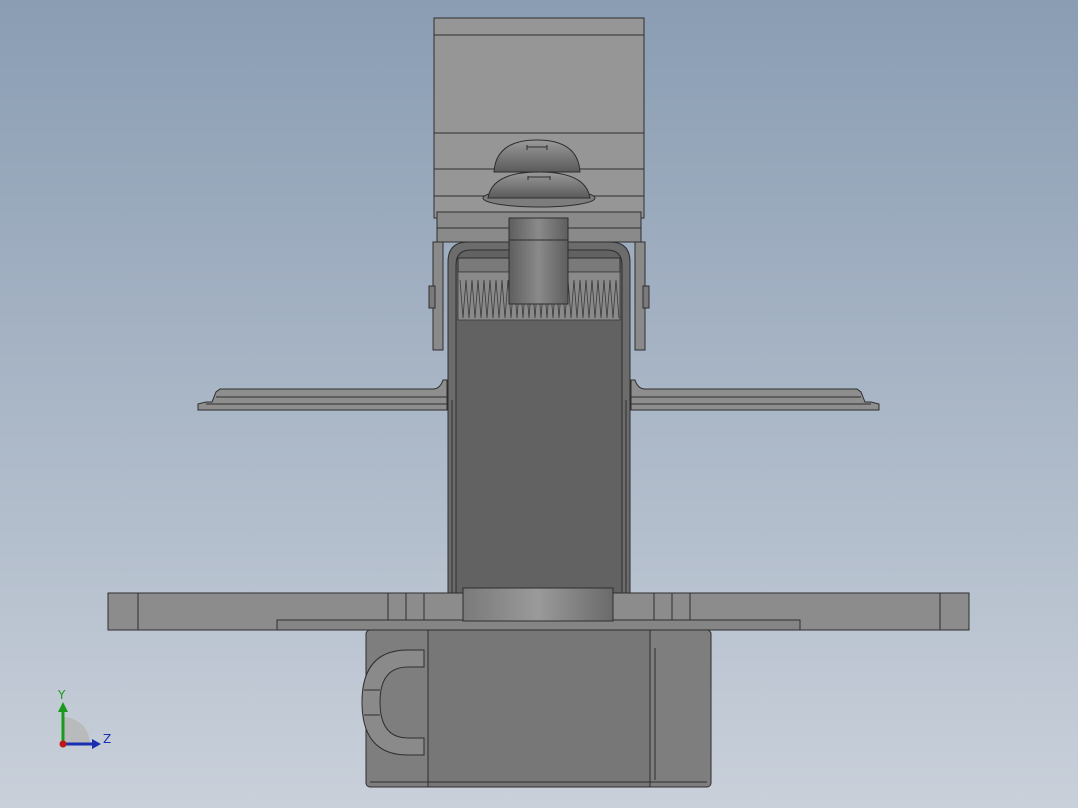  I want to click on roller, so click(538, 604).